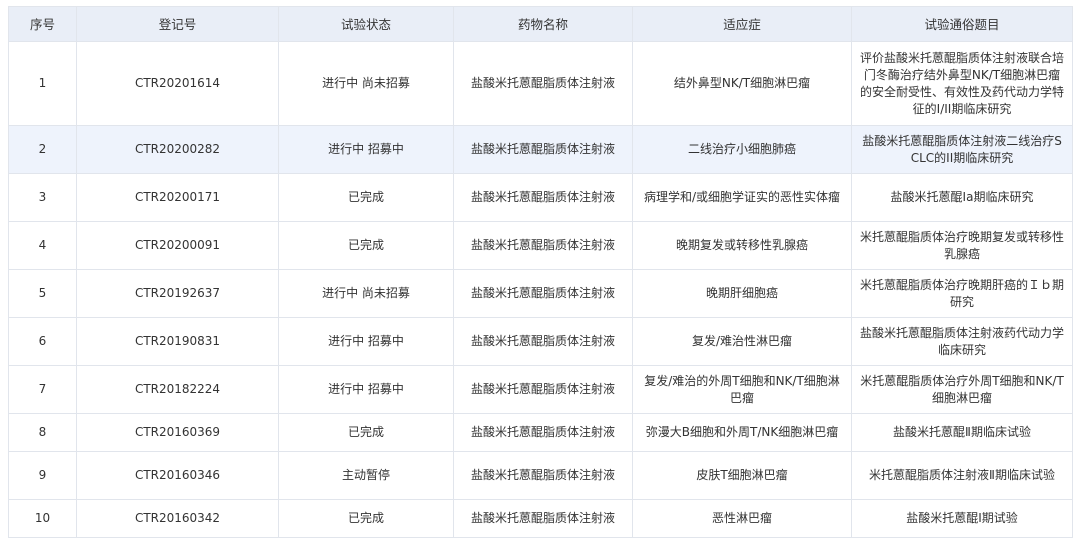  I want to click on table-header-row: 序号 登记号 试验状态 药物名称 适应症 试验通俗题目, so click(540, 24).